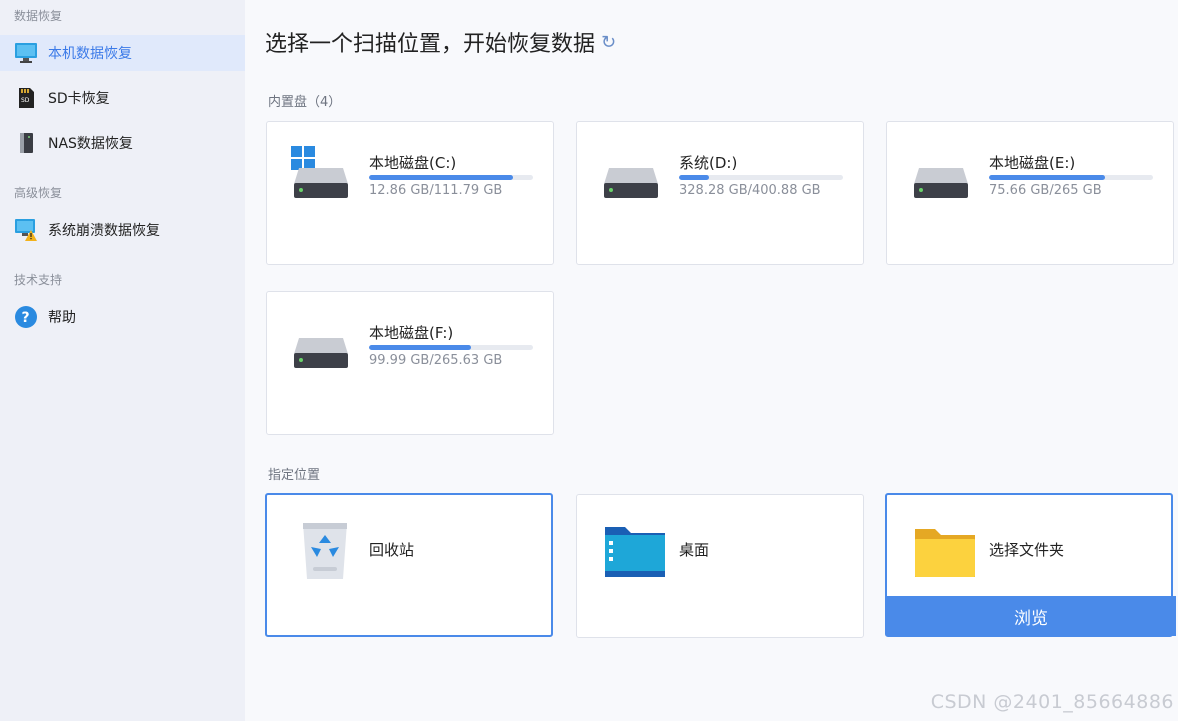  Describe the element at coordinates (708, 163) in the screenshot. I see `drive-name: 系统(D:)` at that location.